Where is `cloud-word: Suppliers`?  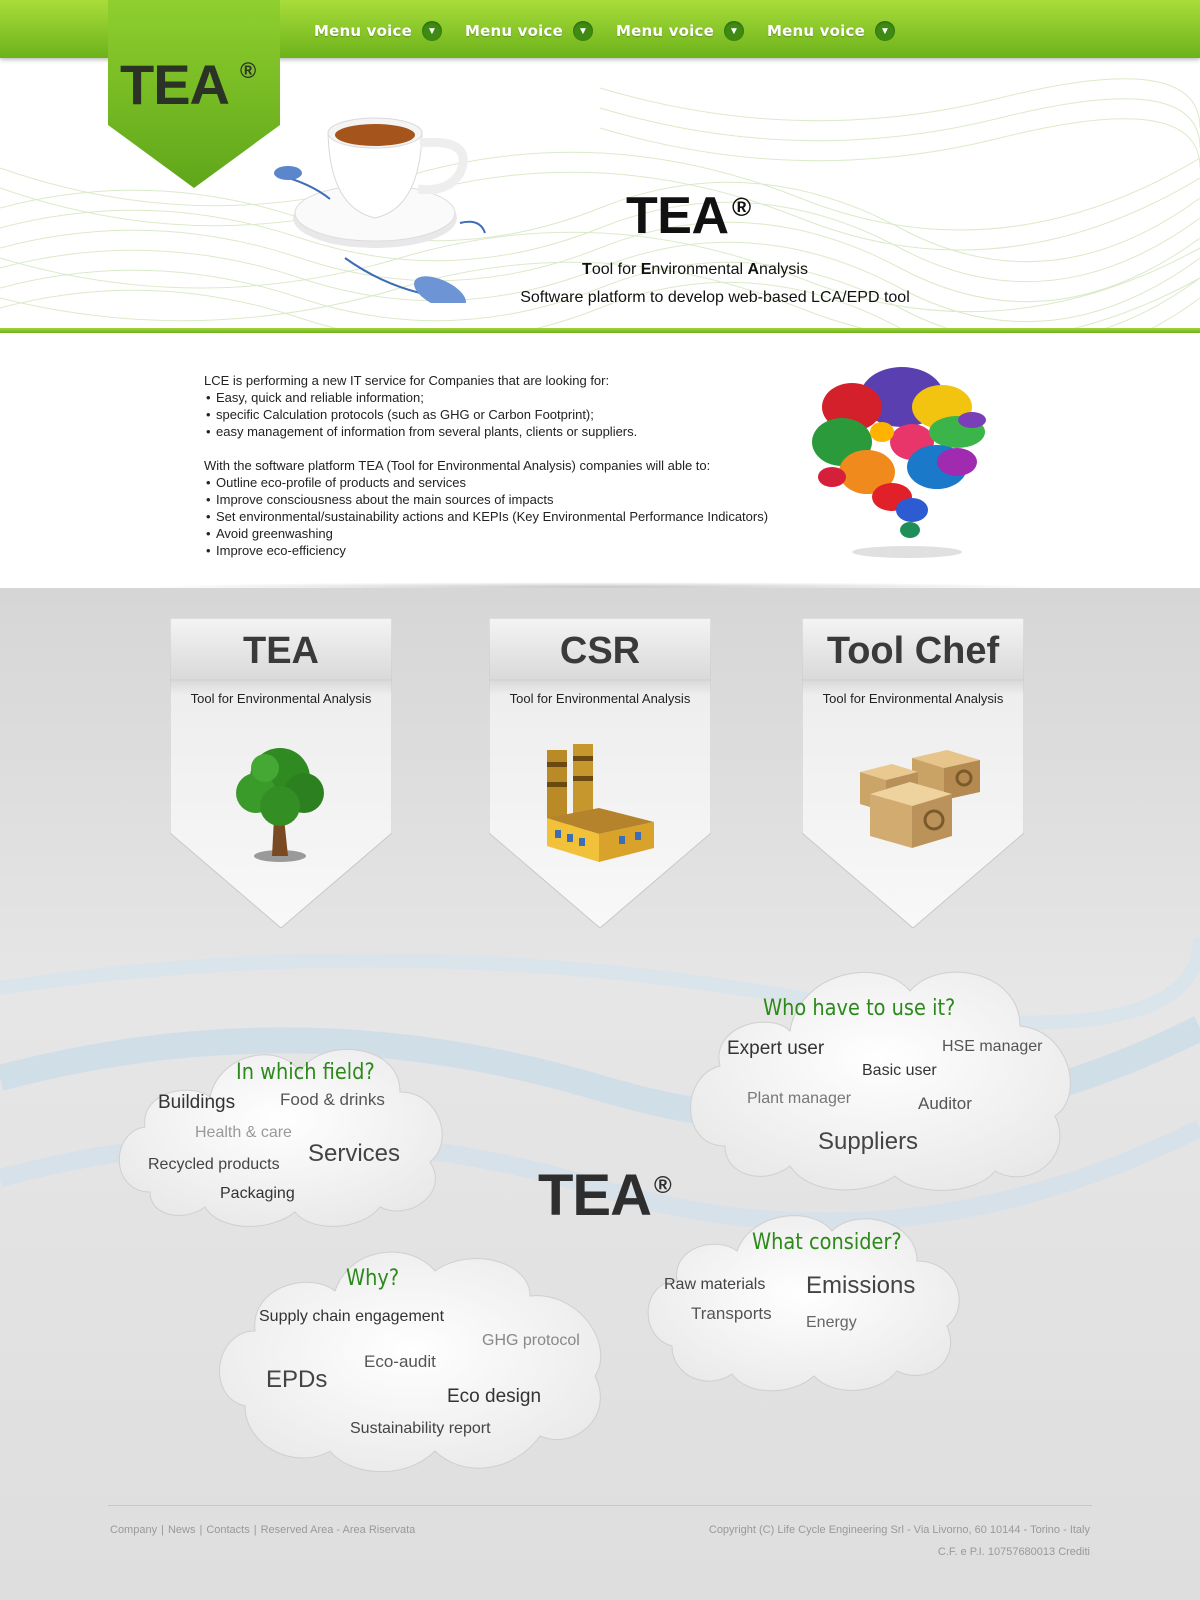
cloud-word: Suppliers is located at coordinates (868, 1141).